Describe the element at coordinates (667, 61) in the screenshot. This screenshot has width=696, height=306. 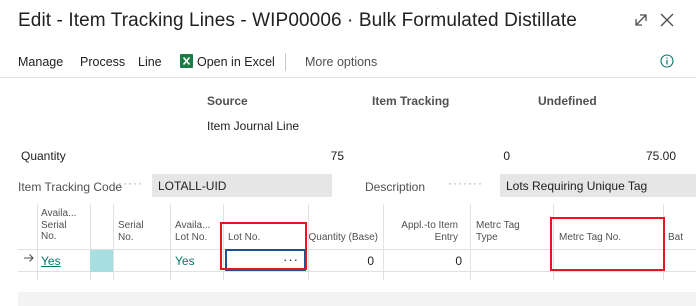
I see `info-icon` at that location.